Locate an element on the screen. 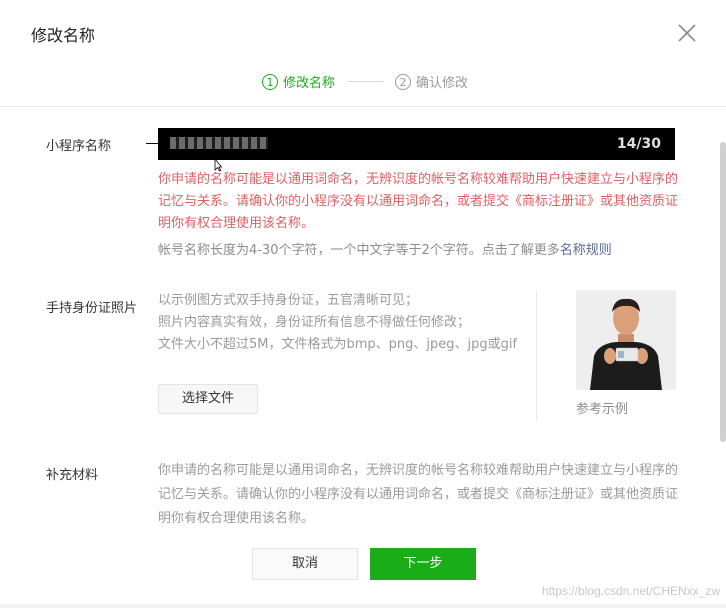 The width and height of the screenshot is (726, 608). step-1-label: 修改名称 is located at coordinates (309, 83).